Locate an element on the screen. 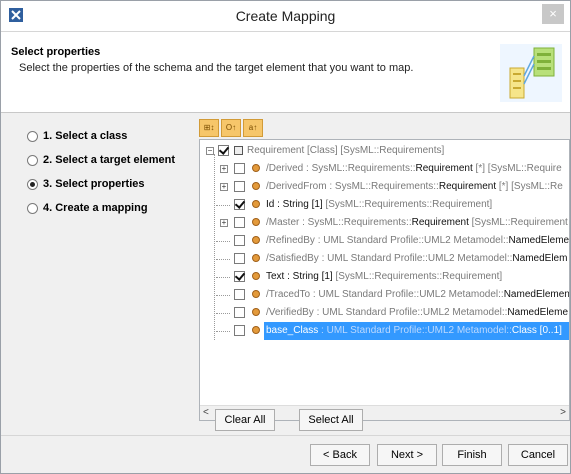  step-label: 2. Select a target element is located at coordinates (109, 160).